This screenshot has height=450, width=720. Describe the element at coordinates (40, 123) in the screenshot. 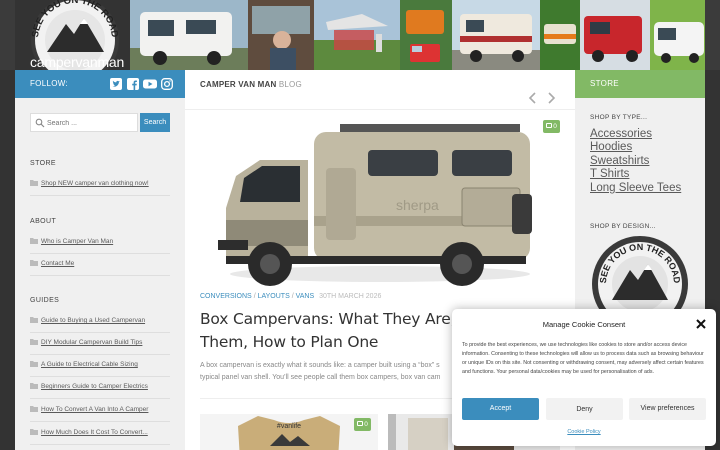

I see `search-icon` at that location.